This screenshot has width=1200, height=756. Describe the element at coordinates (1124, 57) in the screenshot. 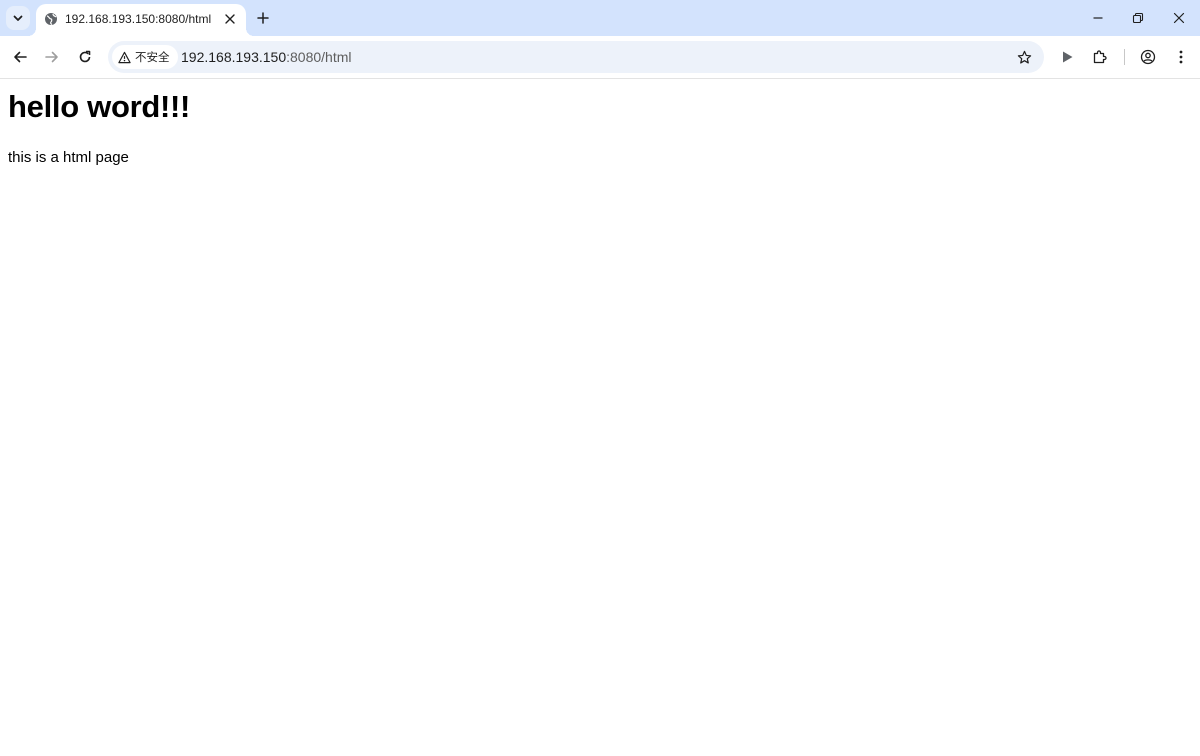

I see `toolbar-separator` at that location.